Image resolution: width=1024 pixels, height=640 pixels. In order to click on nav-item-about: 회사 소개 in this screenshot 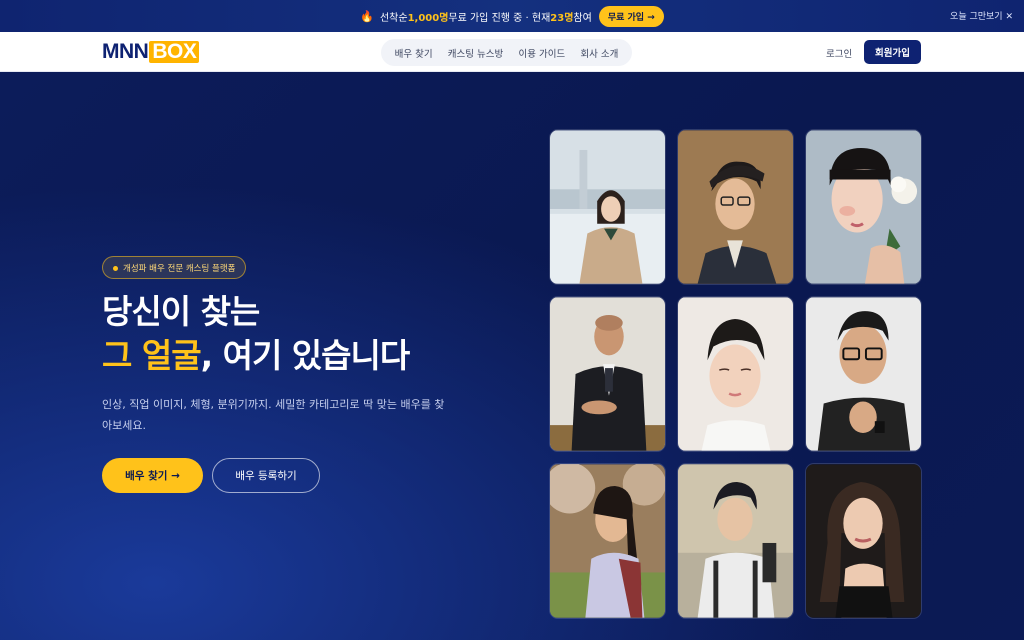, I will do `click(599, 53)`.